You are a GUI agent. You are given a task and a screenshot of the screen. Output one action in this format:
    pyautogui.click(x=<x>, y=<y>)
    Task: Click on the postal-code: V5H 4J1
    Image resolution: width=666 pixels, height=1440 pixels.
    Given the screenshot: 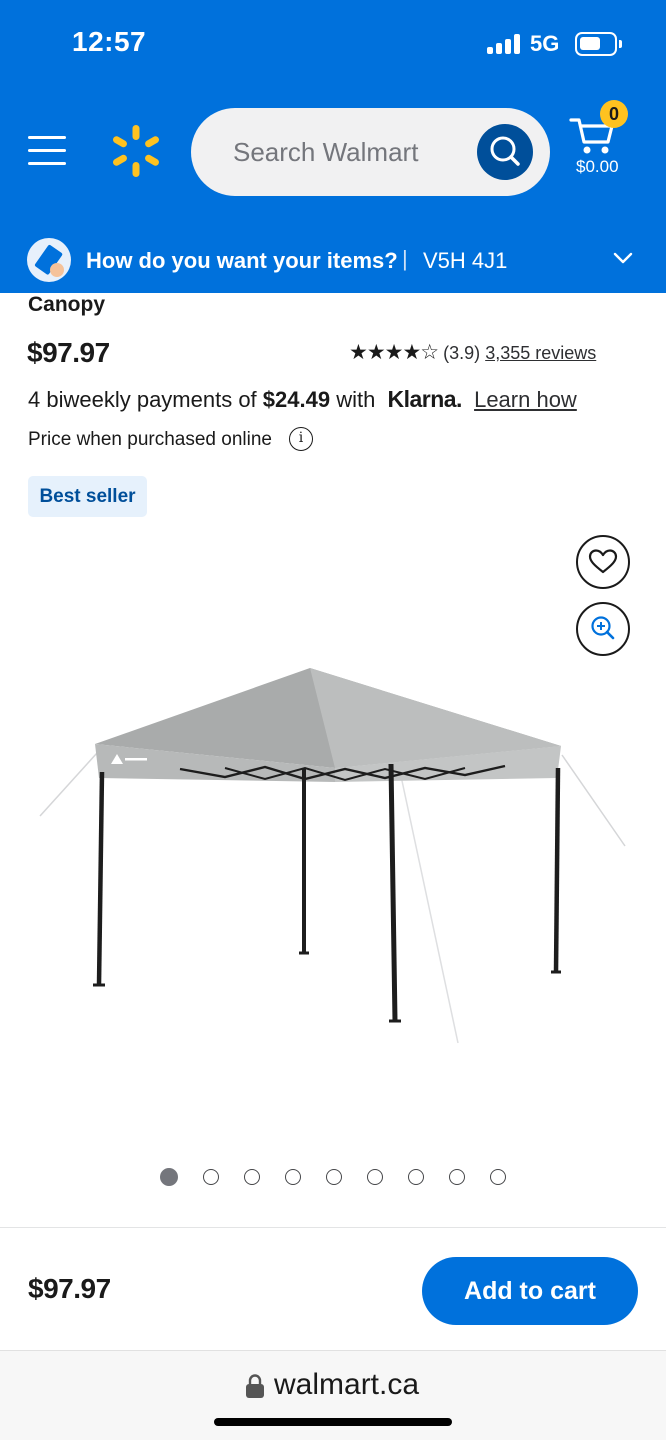 What is the action you would take?
    pyautogui.click(x=465, y=260)
    